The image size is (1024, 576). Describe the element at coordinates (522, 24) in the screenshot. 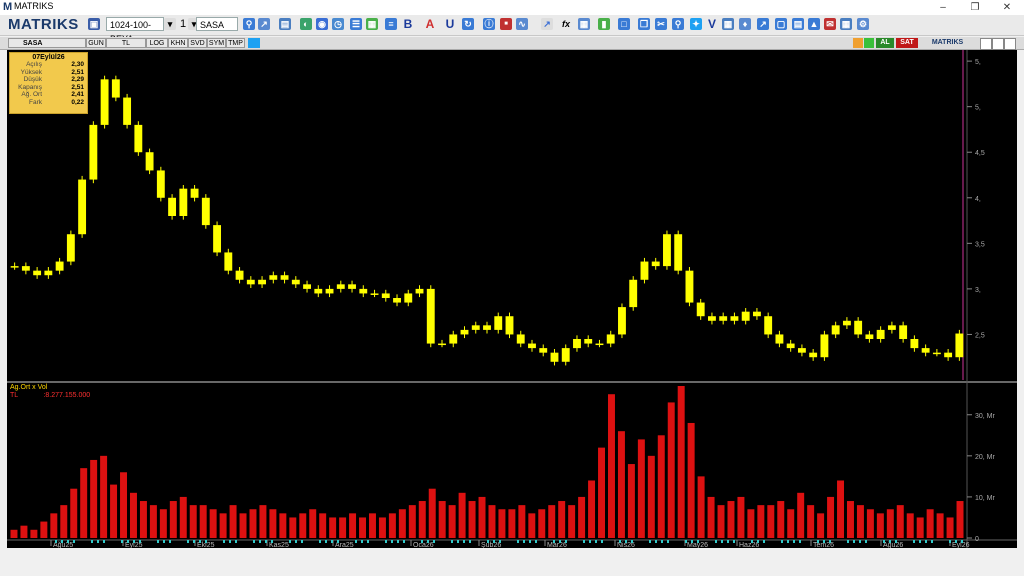

I see `indicator-icon: ∿` at that location.